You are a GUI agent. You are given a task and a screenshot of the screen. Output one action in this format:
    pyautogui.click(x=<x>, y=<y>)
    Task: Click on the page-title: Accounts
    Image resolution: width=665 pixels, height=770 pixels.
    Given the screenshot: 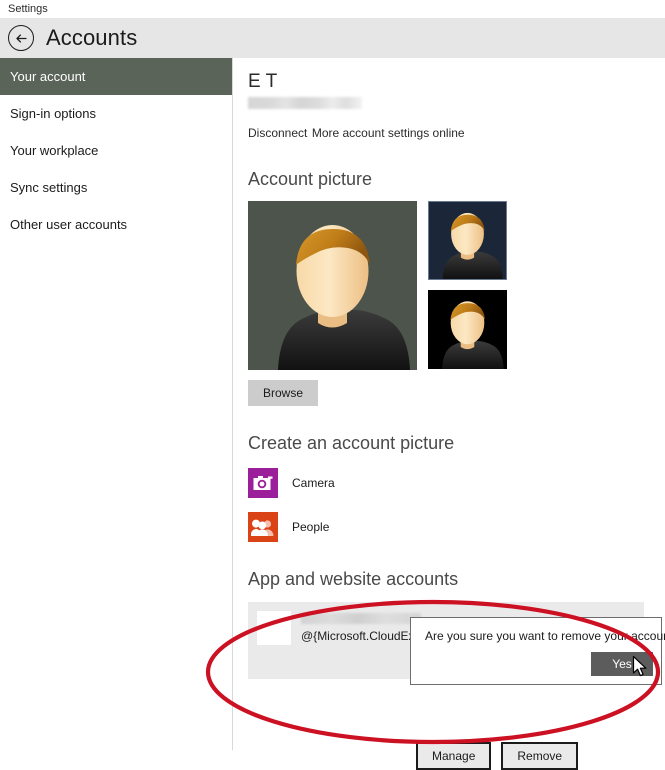 What is the action you would take?
    pyautogui.click(x=92, y=37)
    